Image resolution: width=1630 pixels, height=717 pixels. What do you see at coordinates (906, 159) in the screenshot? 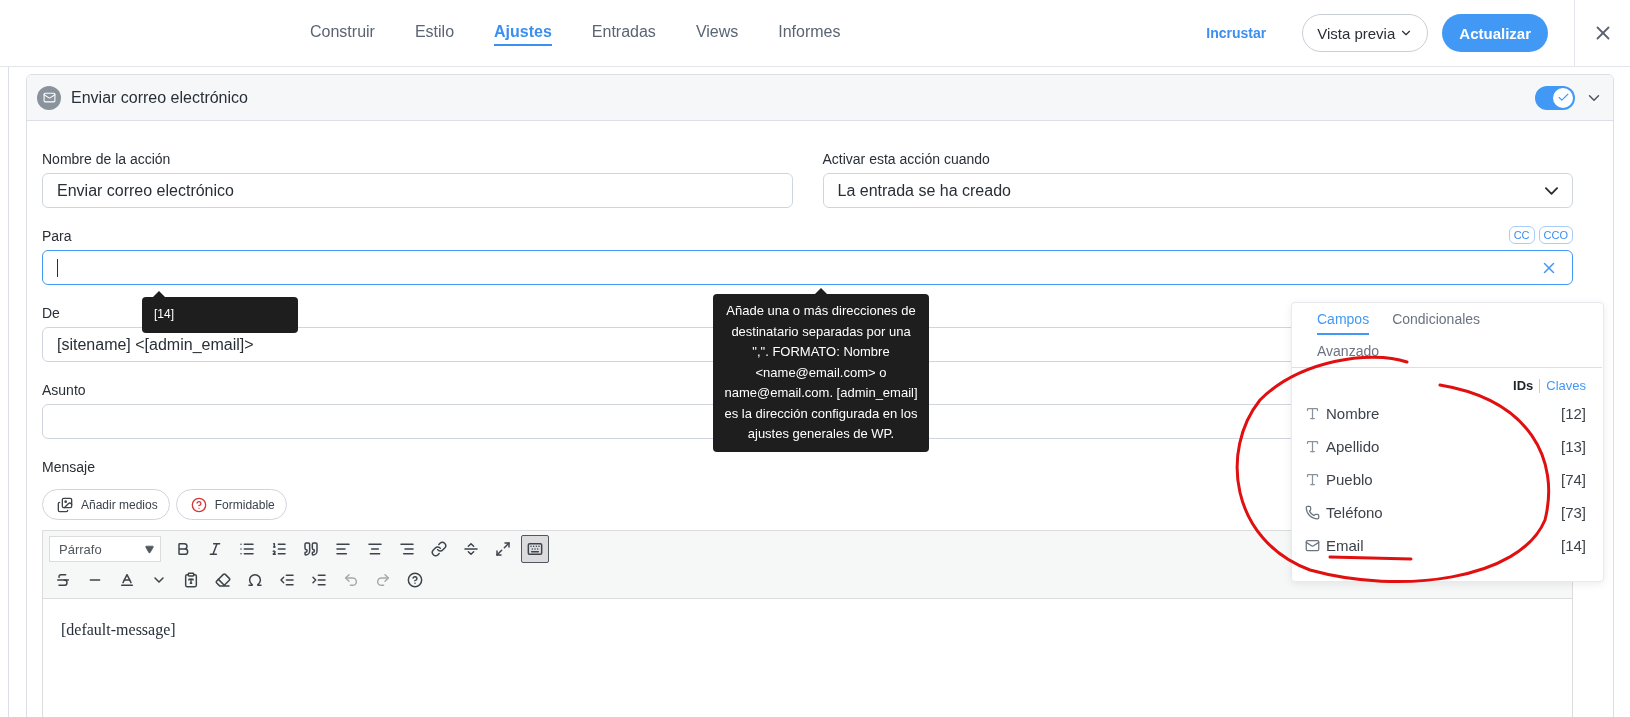
I see `field-label: Activar esta acción cuando` at bounding box center [906, 159].